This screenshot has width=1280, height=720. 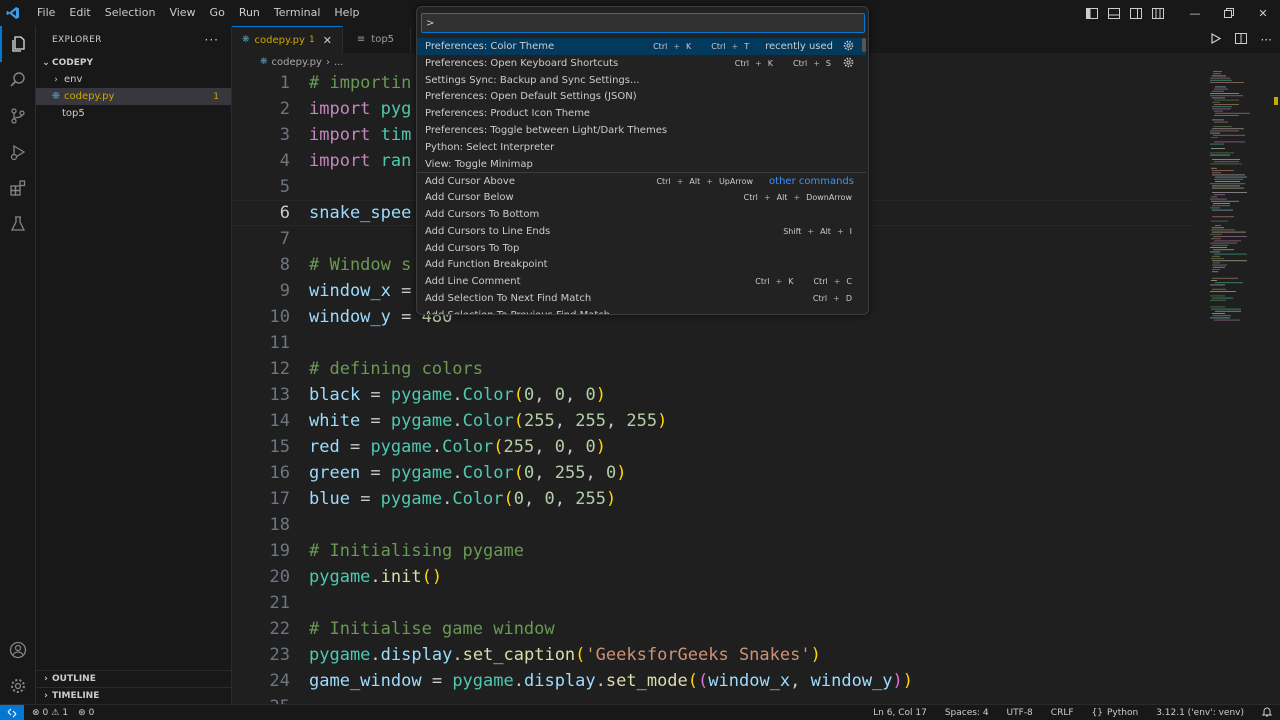 I want to click on command-item: Python: Select Interpreter, so click(x=641, y=147).